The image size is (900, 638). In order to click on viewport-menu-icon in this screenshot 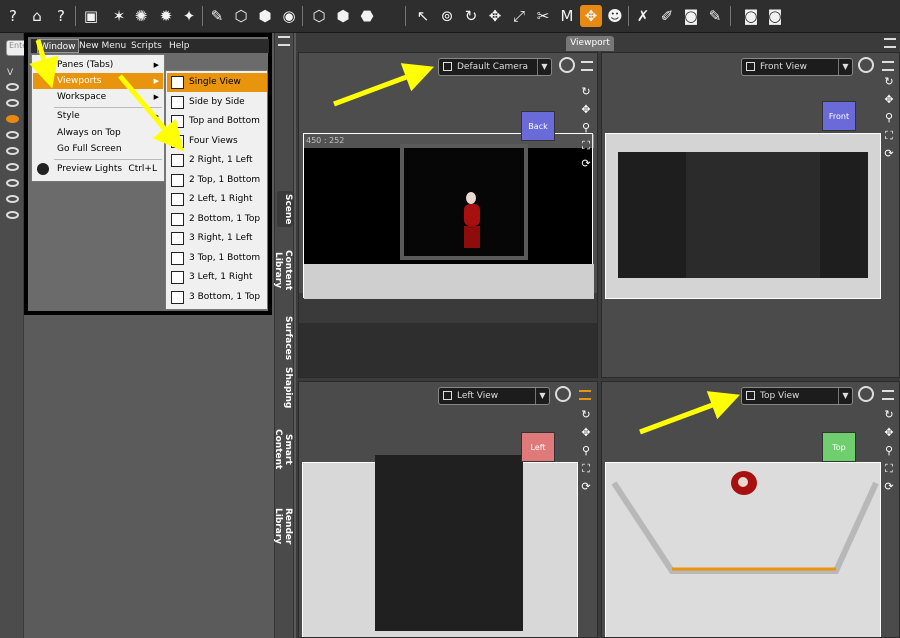, I will do `click(890, 43)`.